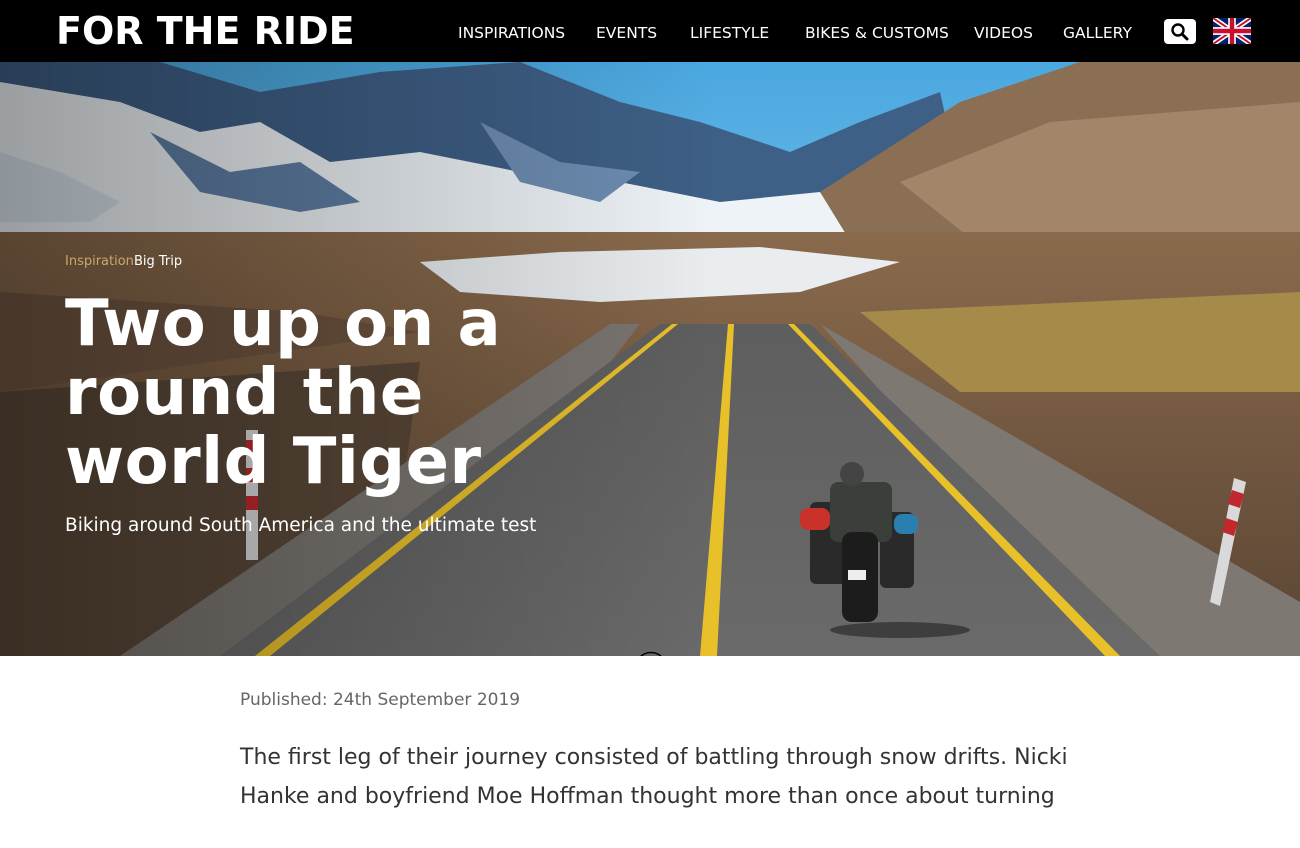 This screenshot has height=848, width=1300. I want to click on nav-item-inspirations: INSPIRATIONS, so click(511, 33).